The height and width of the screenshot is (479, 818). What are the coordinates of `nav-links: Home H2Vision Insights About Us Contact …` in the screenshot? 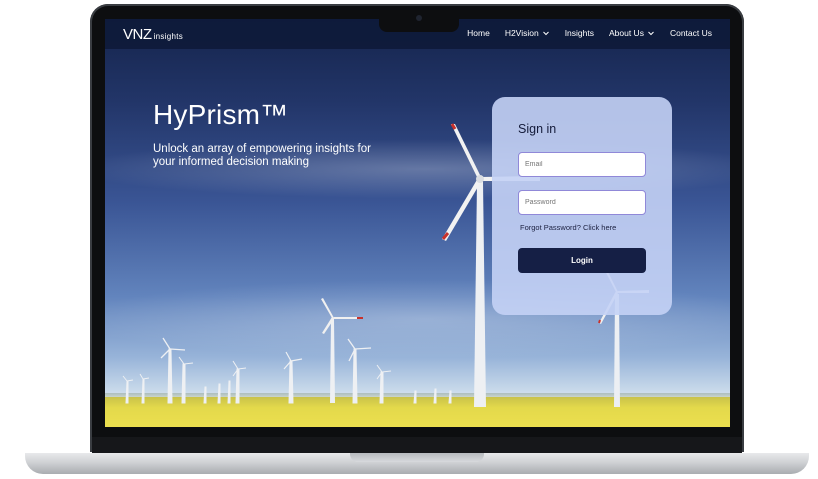 It's located at (589, 33).